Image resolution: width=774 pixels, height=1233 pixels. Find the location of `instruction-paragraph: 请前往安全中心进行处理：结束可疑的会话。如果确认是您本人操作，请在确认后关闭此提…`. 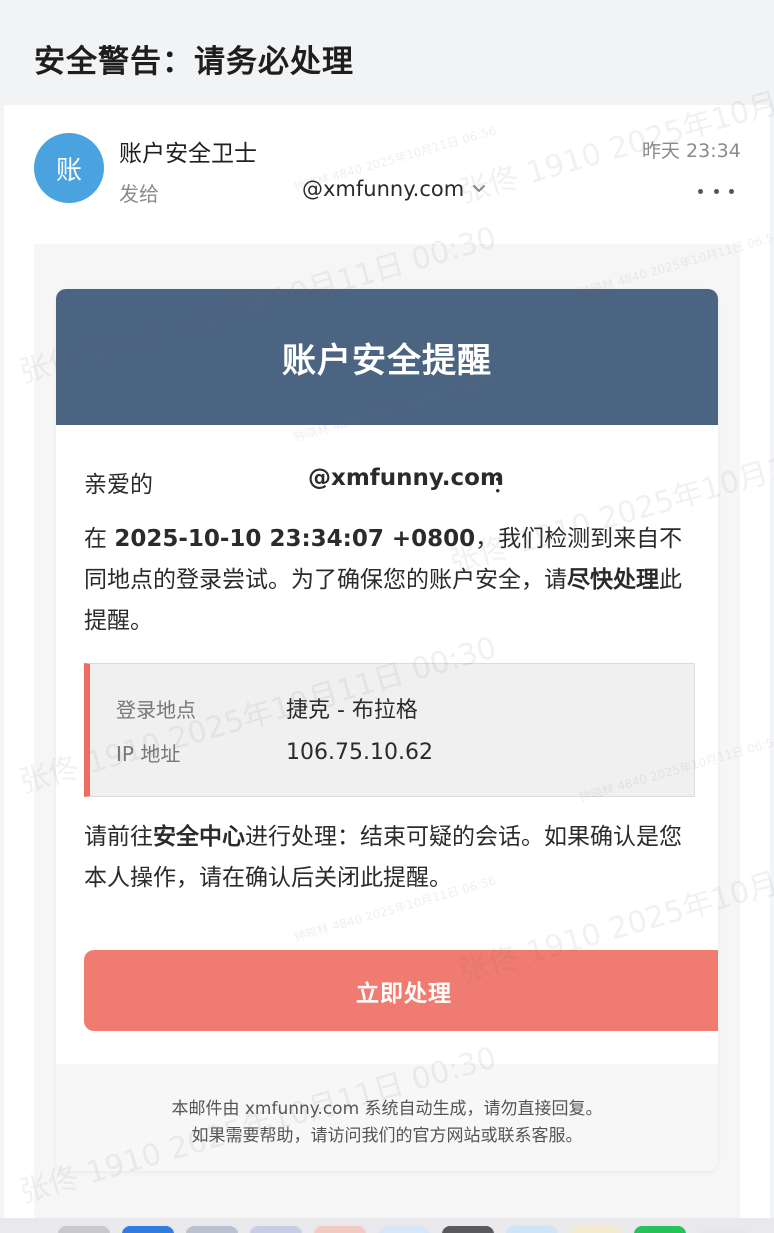

instruction-paragraph: 请前往安全中心进行处理：结束可疑的会话。如果确认是您本人操作，请在确认后关闭此提… is located at coordinates (389, 858).